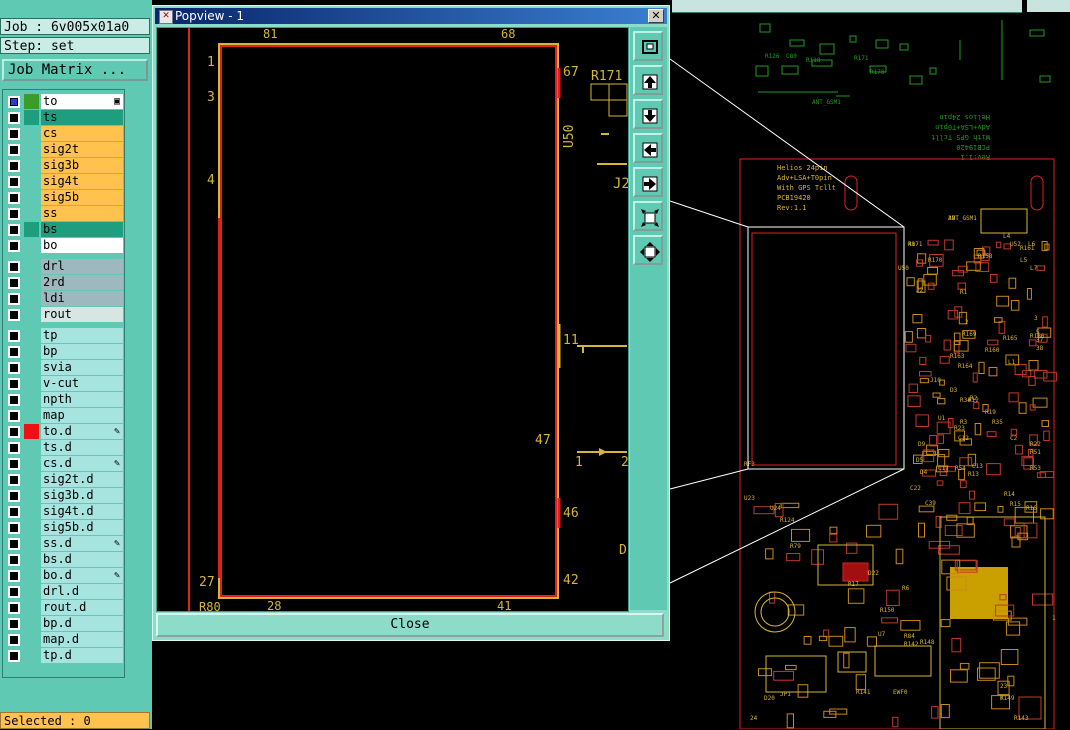  What do you see at coordinates (648, 80) in the screenshot?
I see `pan-up-button` at bounding box center [648, 80].